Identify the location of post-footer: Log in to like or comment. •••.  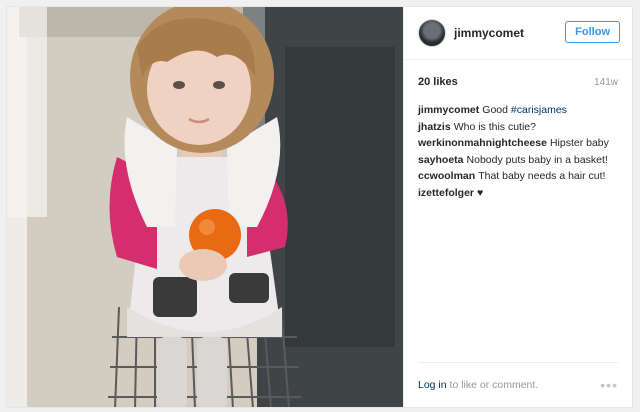
(518, 384).